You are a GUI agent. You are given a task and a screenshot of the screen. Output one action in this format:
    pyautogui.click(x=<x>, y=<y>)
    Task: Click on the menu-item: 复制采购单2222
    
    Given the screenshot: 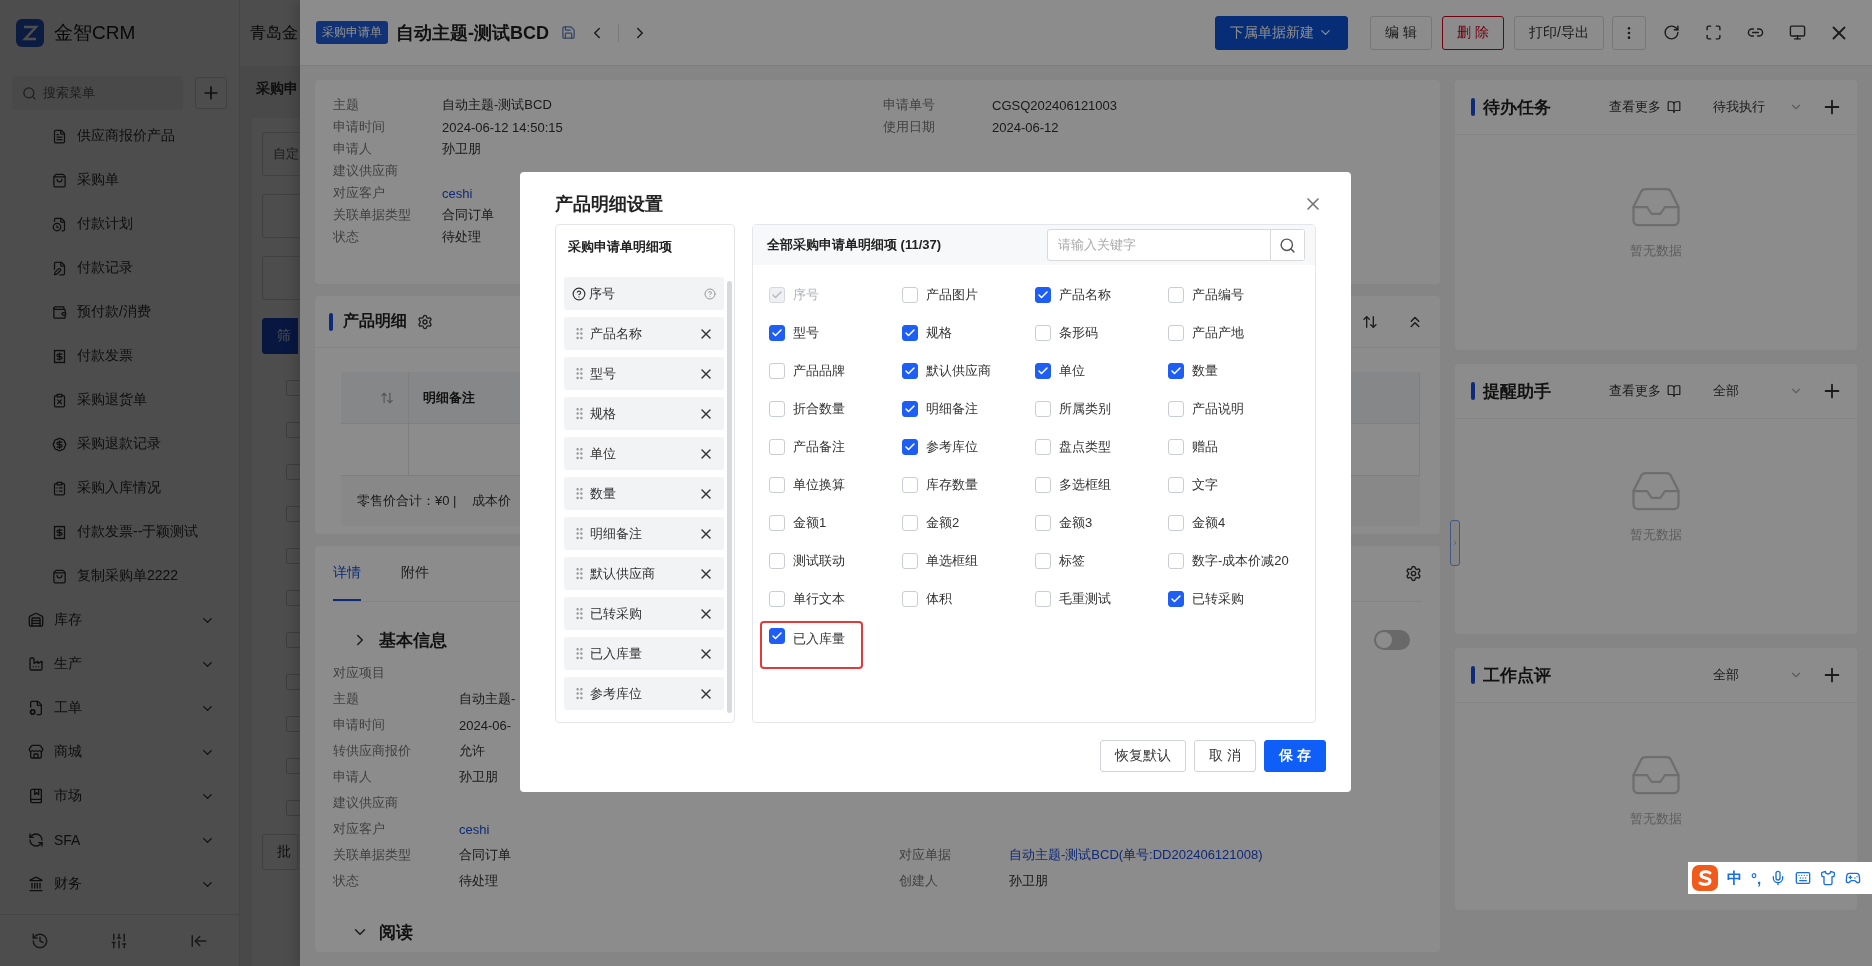 What is the action you would take?
    pyautogui.click(x=119, y=576)
    